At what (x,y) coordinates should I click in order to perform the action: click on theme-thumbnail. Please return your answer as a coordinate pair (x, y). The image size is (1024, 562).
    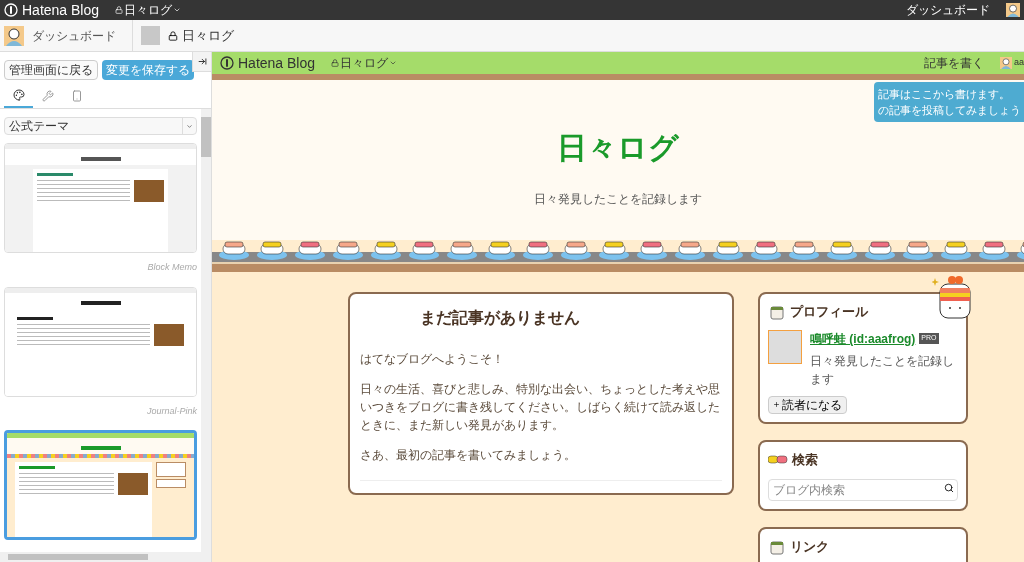
    Looking at the image, I should click on (100, 485).